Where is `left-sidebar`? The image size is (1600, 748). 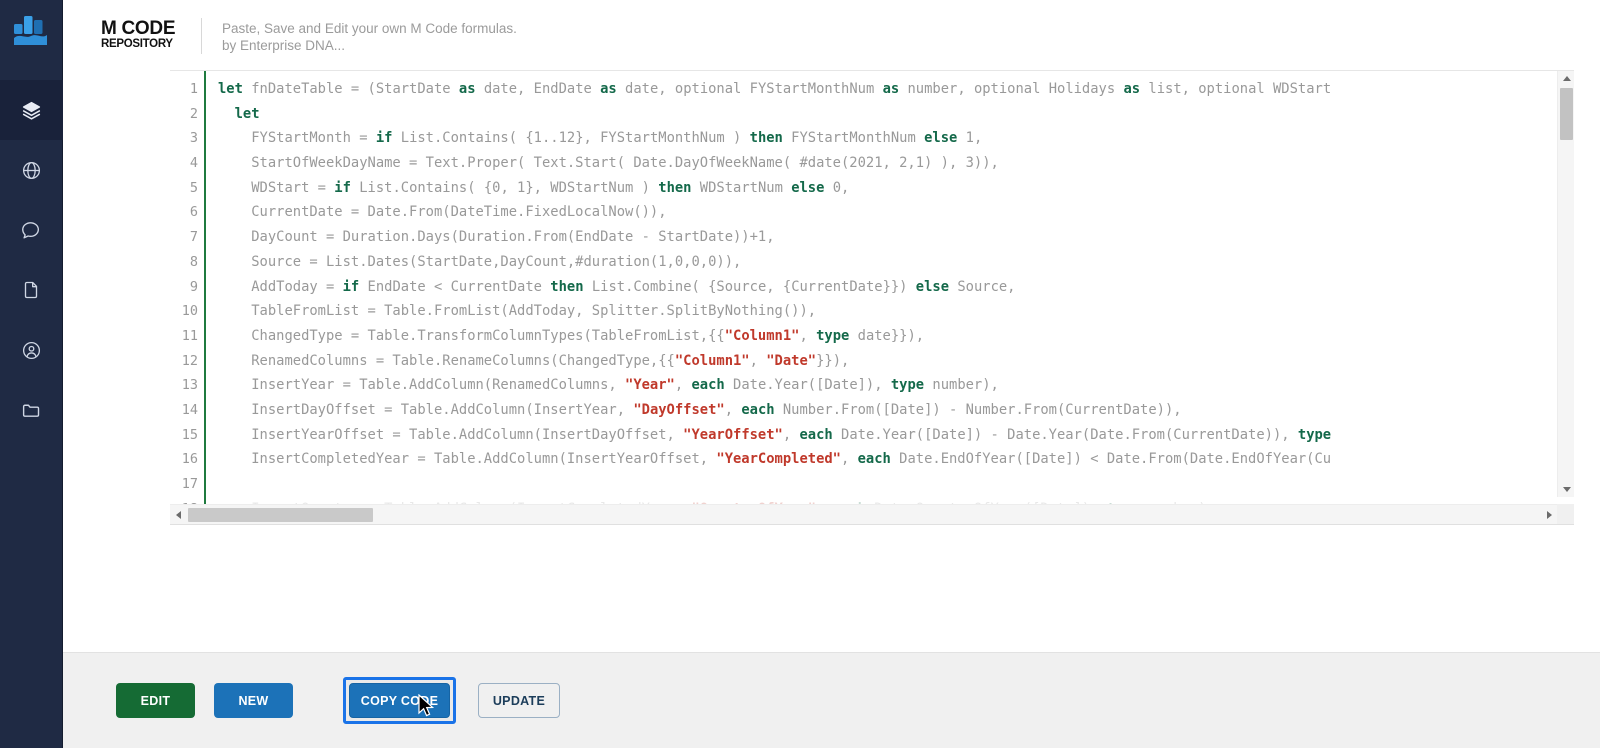 left-sidebar is located at coordinates (31, 374).